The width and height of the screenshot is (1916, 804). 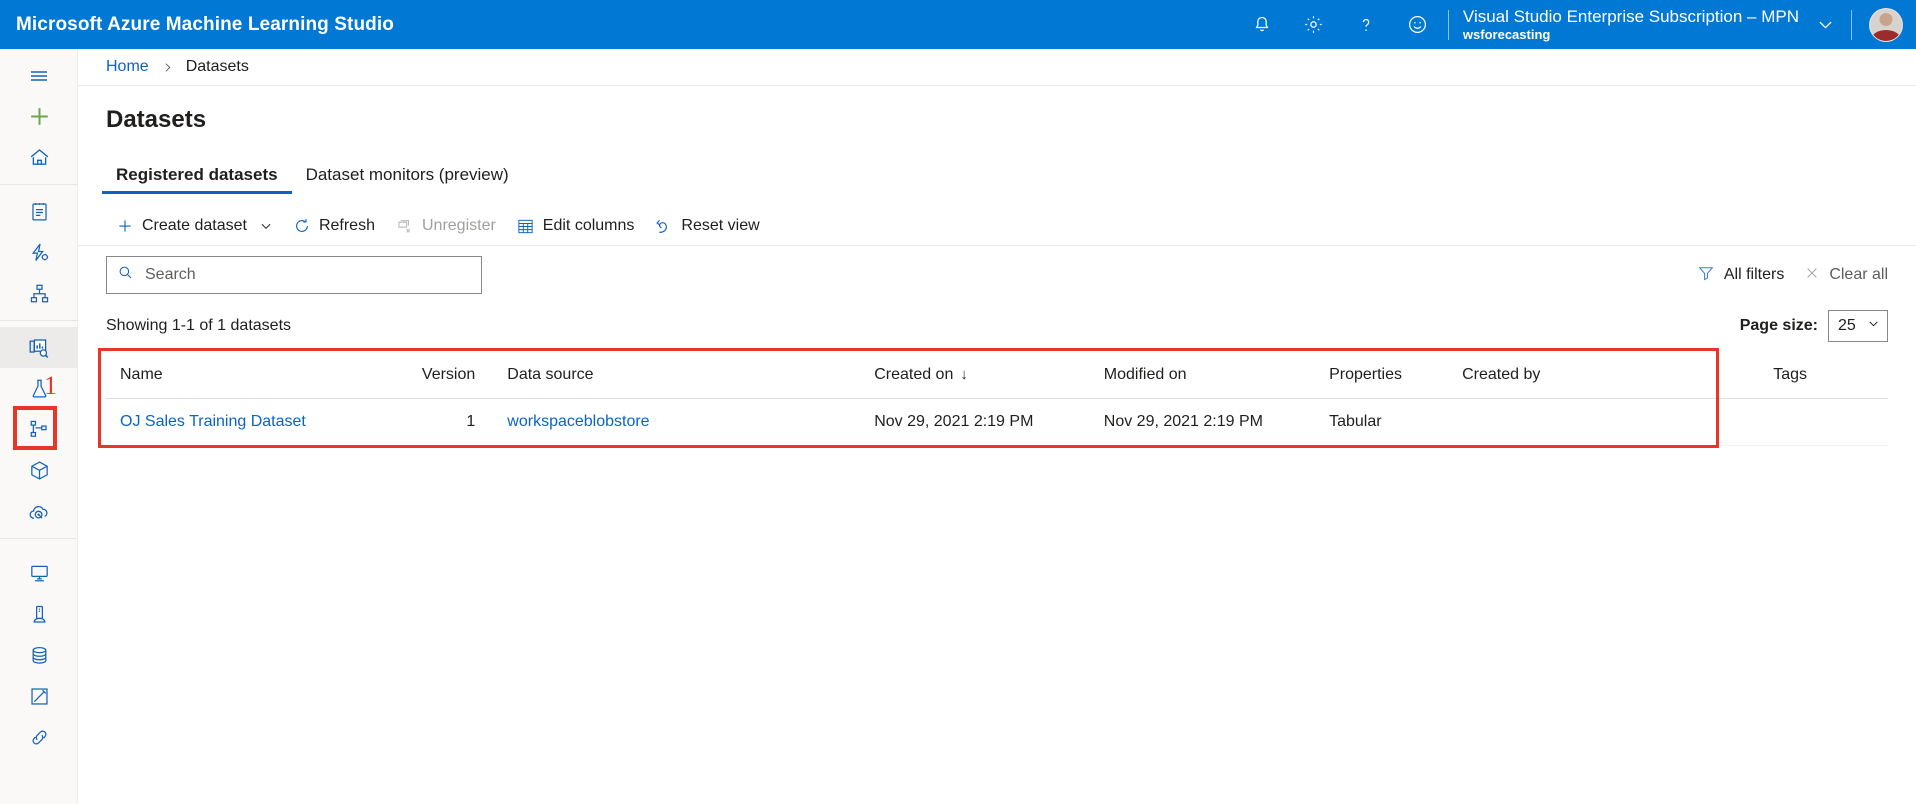 I want to click on page-size-value: 25, so click(x=1847, y=325).